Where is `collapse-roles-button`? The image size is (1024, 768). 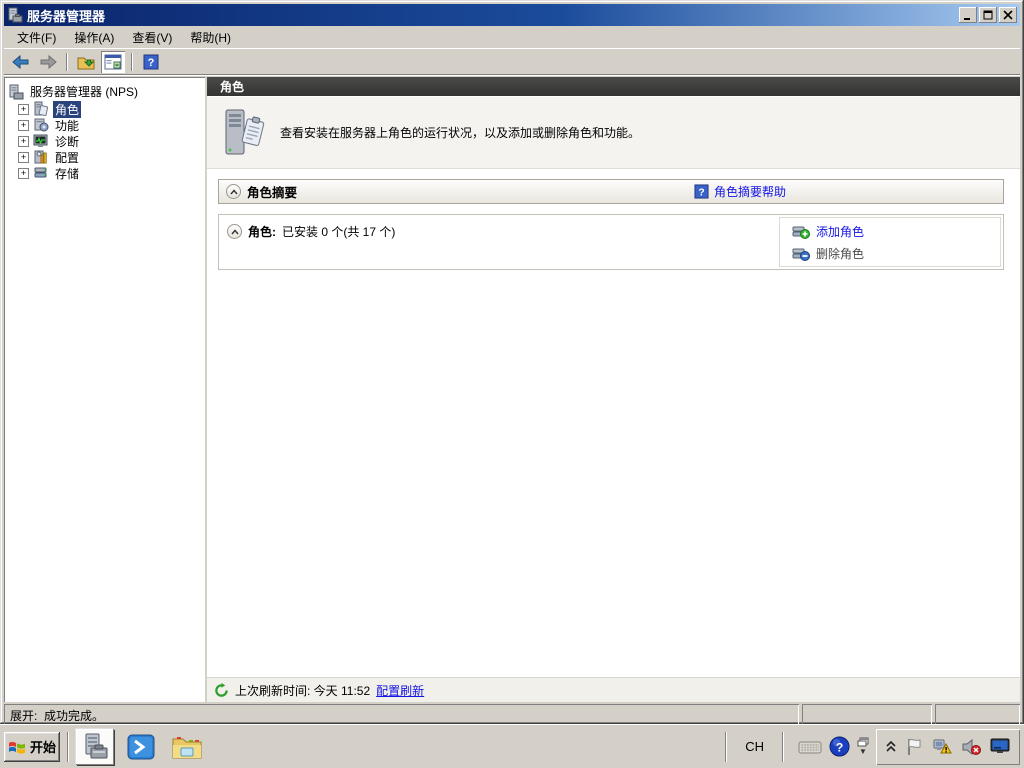 collapse-roles-button is located at coordinates (234, 231).